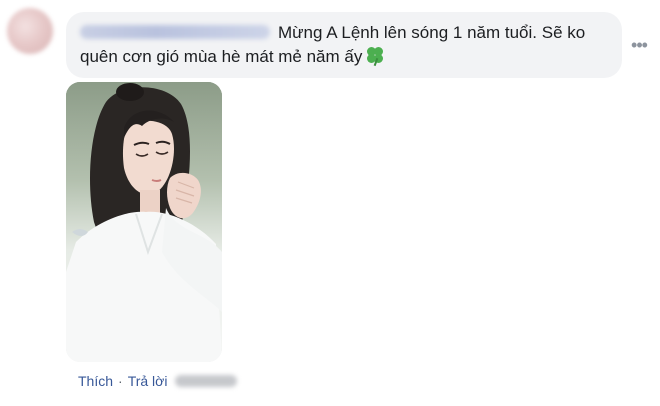  I want to click on reply-link: Trả lời, so click(148, 381).